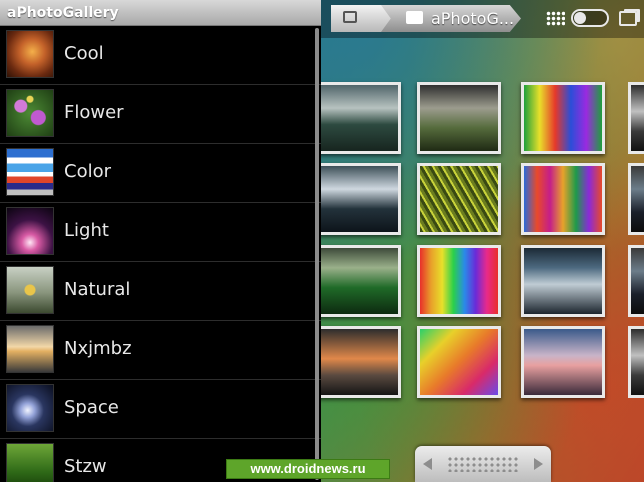 This screenshot has width=644, height=482. I want to click on album-item-space: Space, so click(160, 409).